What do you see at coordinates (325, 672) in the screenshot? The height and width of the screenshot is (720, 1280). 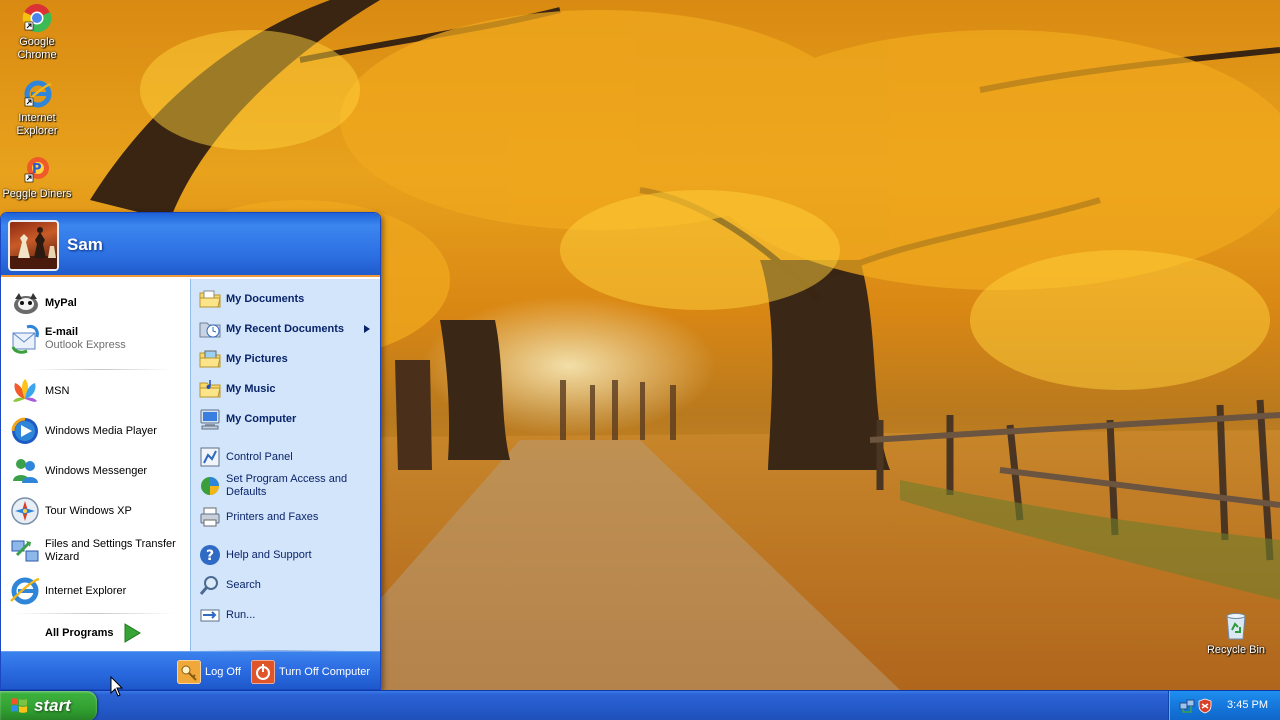 I see `turn-off-label: Turn Off Computer` at bounding box center [325, 672].